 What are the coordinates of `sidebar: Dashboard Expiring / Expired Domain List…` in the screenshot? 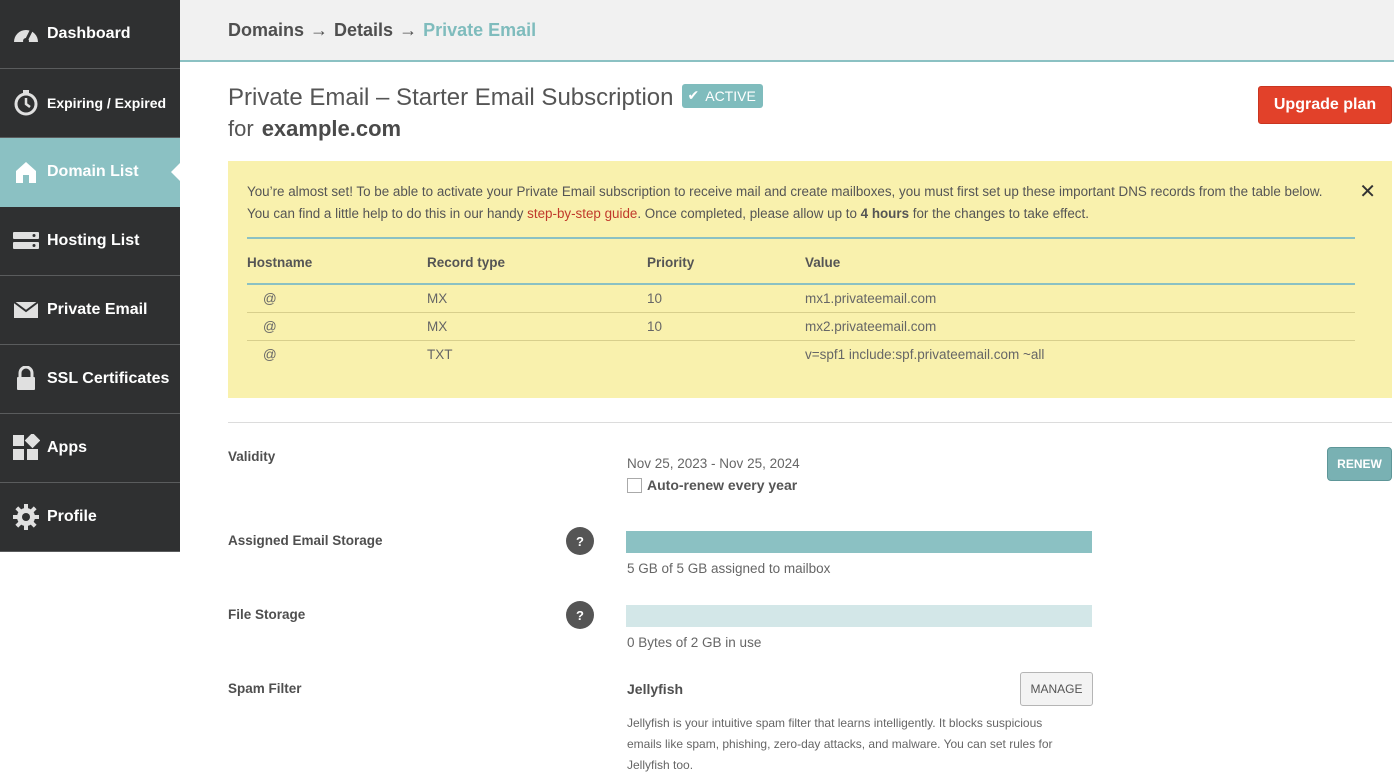 It's located at (90, 276).